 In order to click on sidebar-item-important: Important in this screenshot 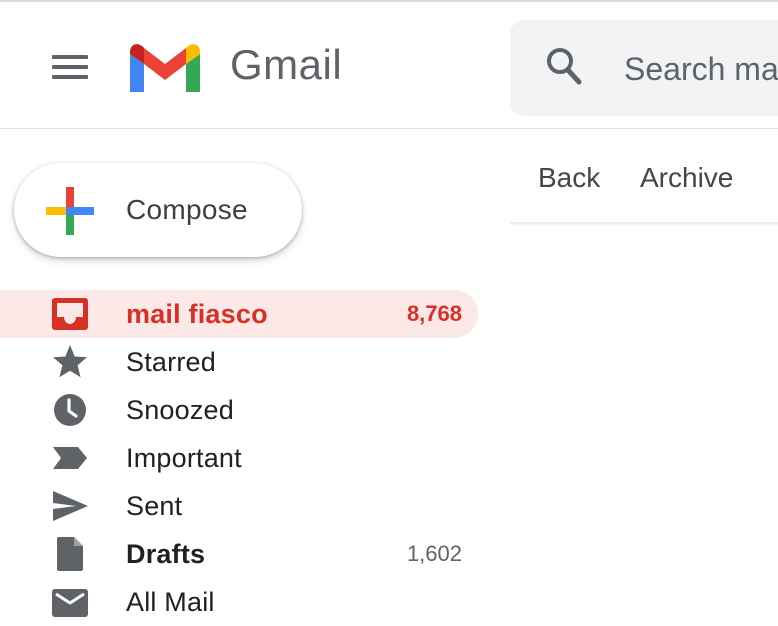, I will do `click(239, 458)`.